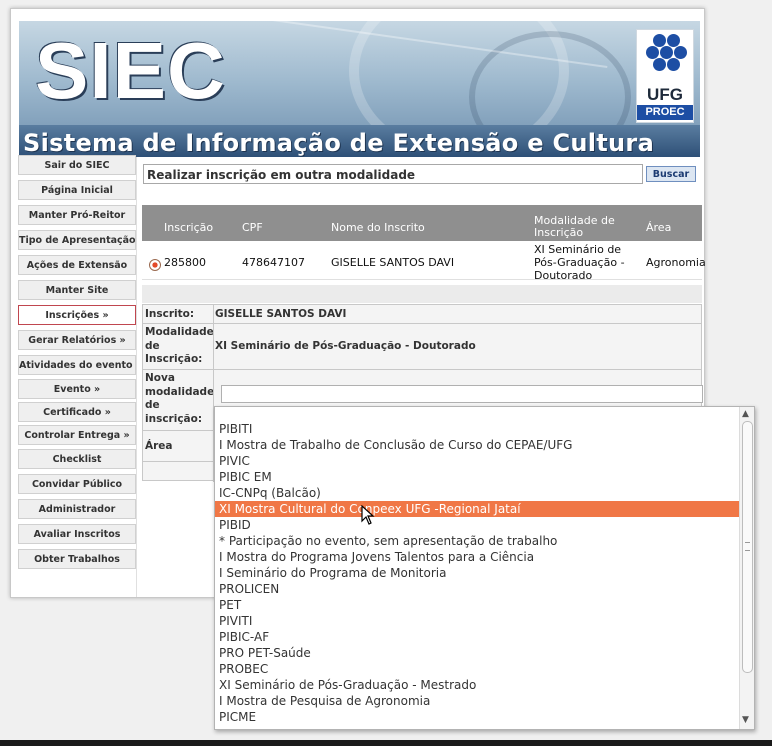 This screenshot has height=746, width=772. I want to click on sidebar-item-gerar-relatorios: Gerar Relatórios », so click(77, 340).